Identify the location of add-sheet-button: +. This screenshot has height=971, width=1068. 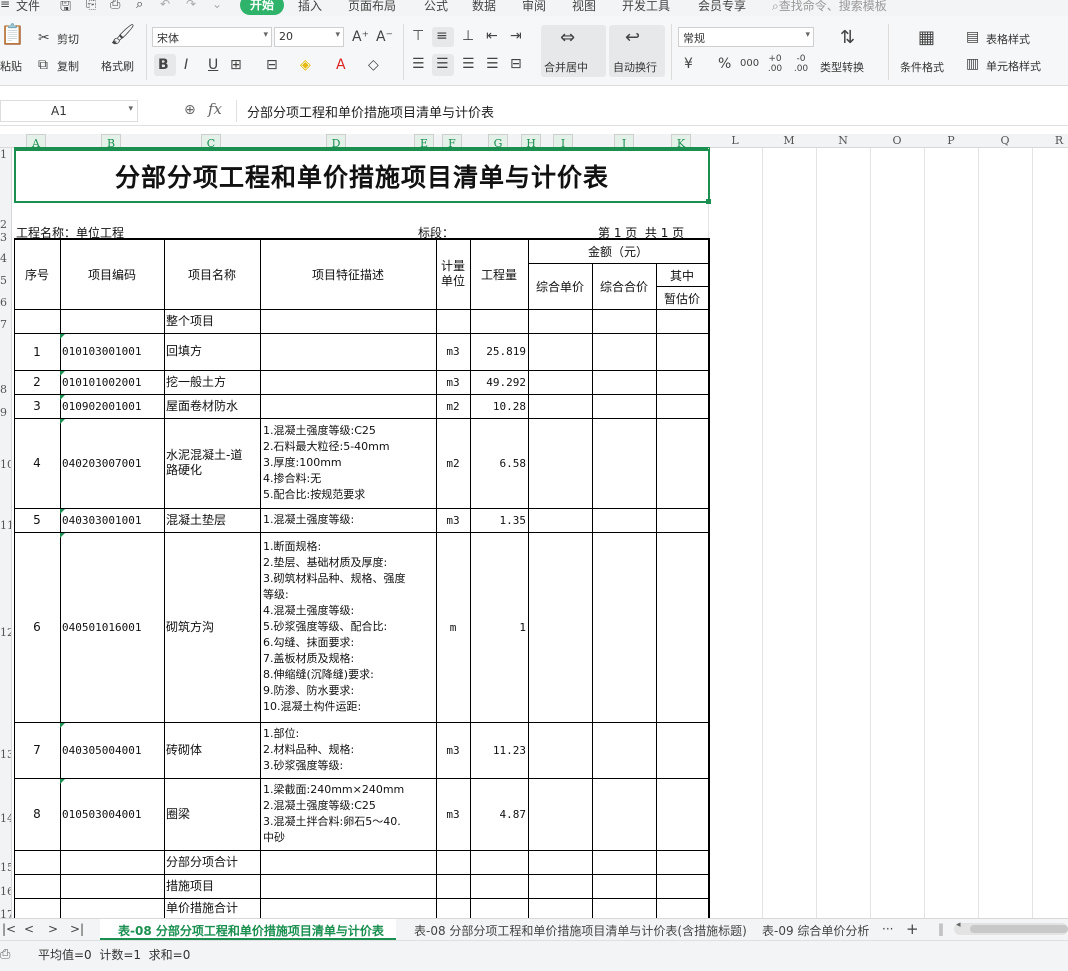
(912, 929).